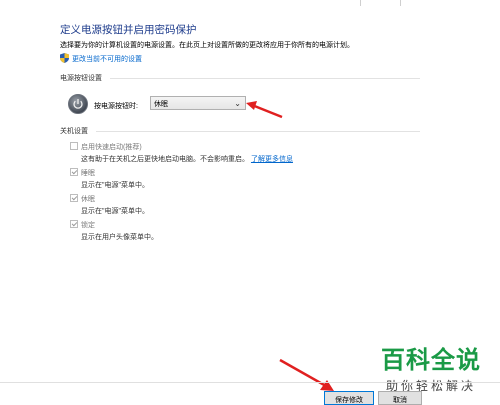 This screenshot has width=500, height=405. Describe the element at coordinates (119, 237) in the screenshot. I see `lock-description: 显示在用户头像菜单中。` at that location.